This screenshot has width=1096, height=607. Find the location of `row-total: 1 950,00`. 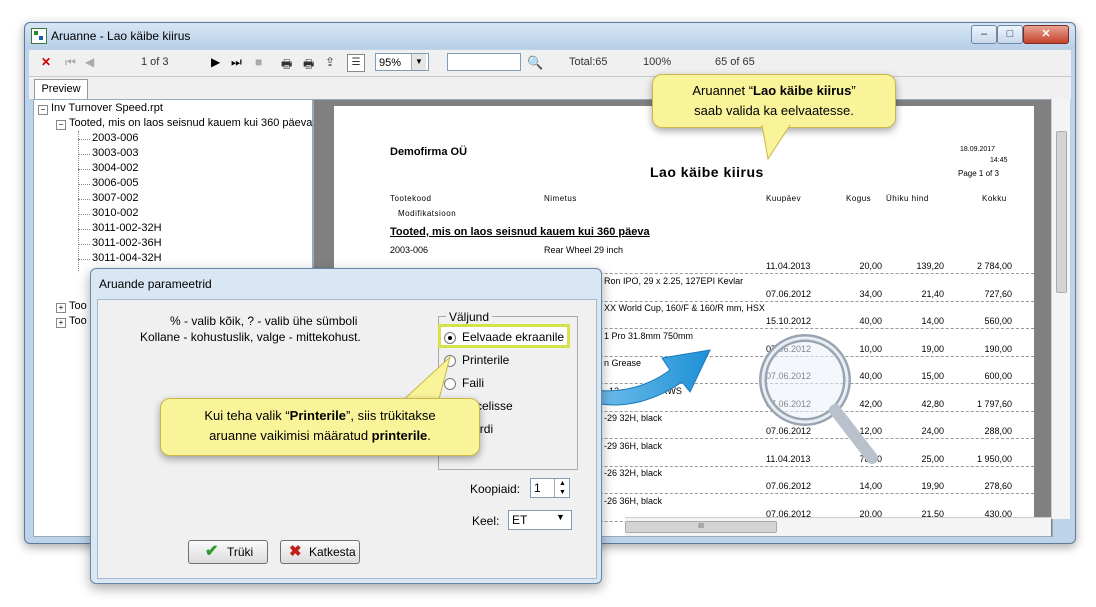

row-total: 1 950,00 is located at coordinates (994, 458).